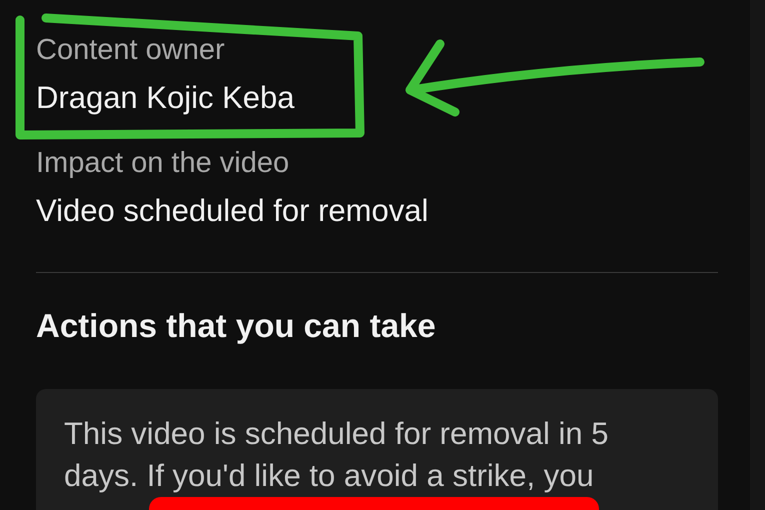 Image resolution: width=765 pixels, height=510 pixels. Describe the element at coordinates (163, 163) in the screenshot. I see `field-label: Impact on the video` at that location.